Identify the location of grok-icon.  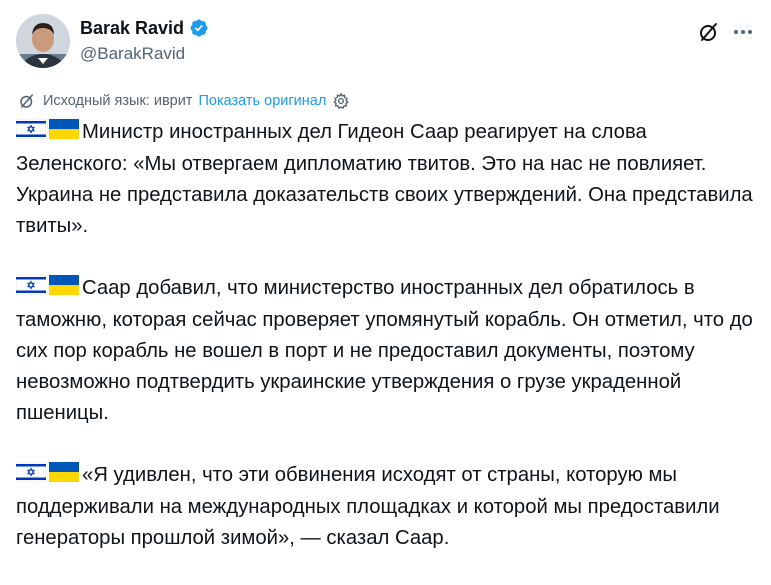
(709, 32).